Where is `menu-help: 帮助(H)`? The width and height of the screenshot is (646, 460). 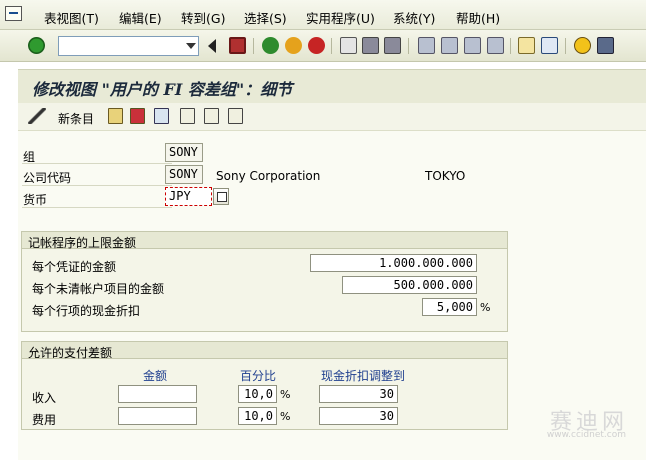 menu-help: 帮助(H) is located at coordinates (478, 17).